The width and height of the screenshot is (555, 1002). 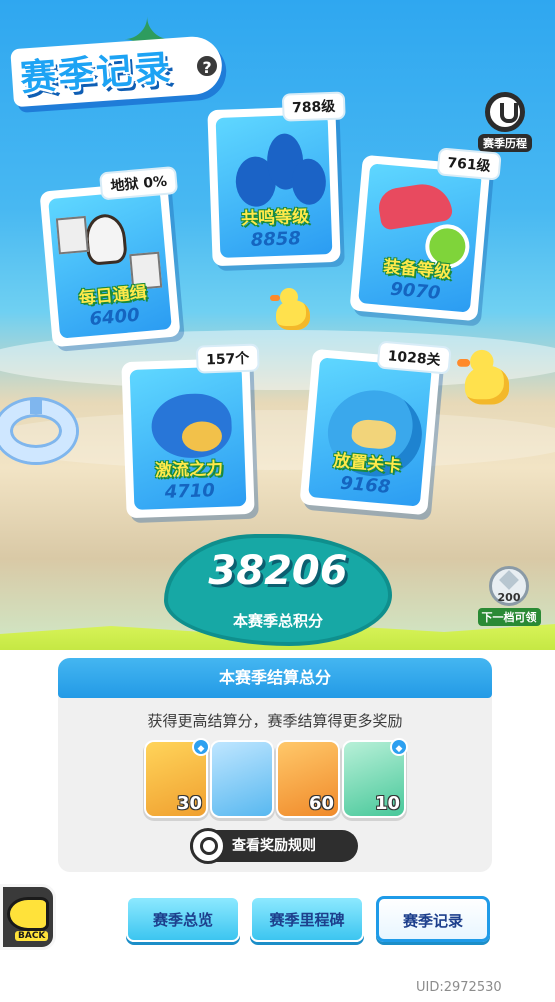 What do you see at coordinates (138, 183) in the screenshot?
I see `card-tag: 地狱 0%` at bounding box center [138, 183].